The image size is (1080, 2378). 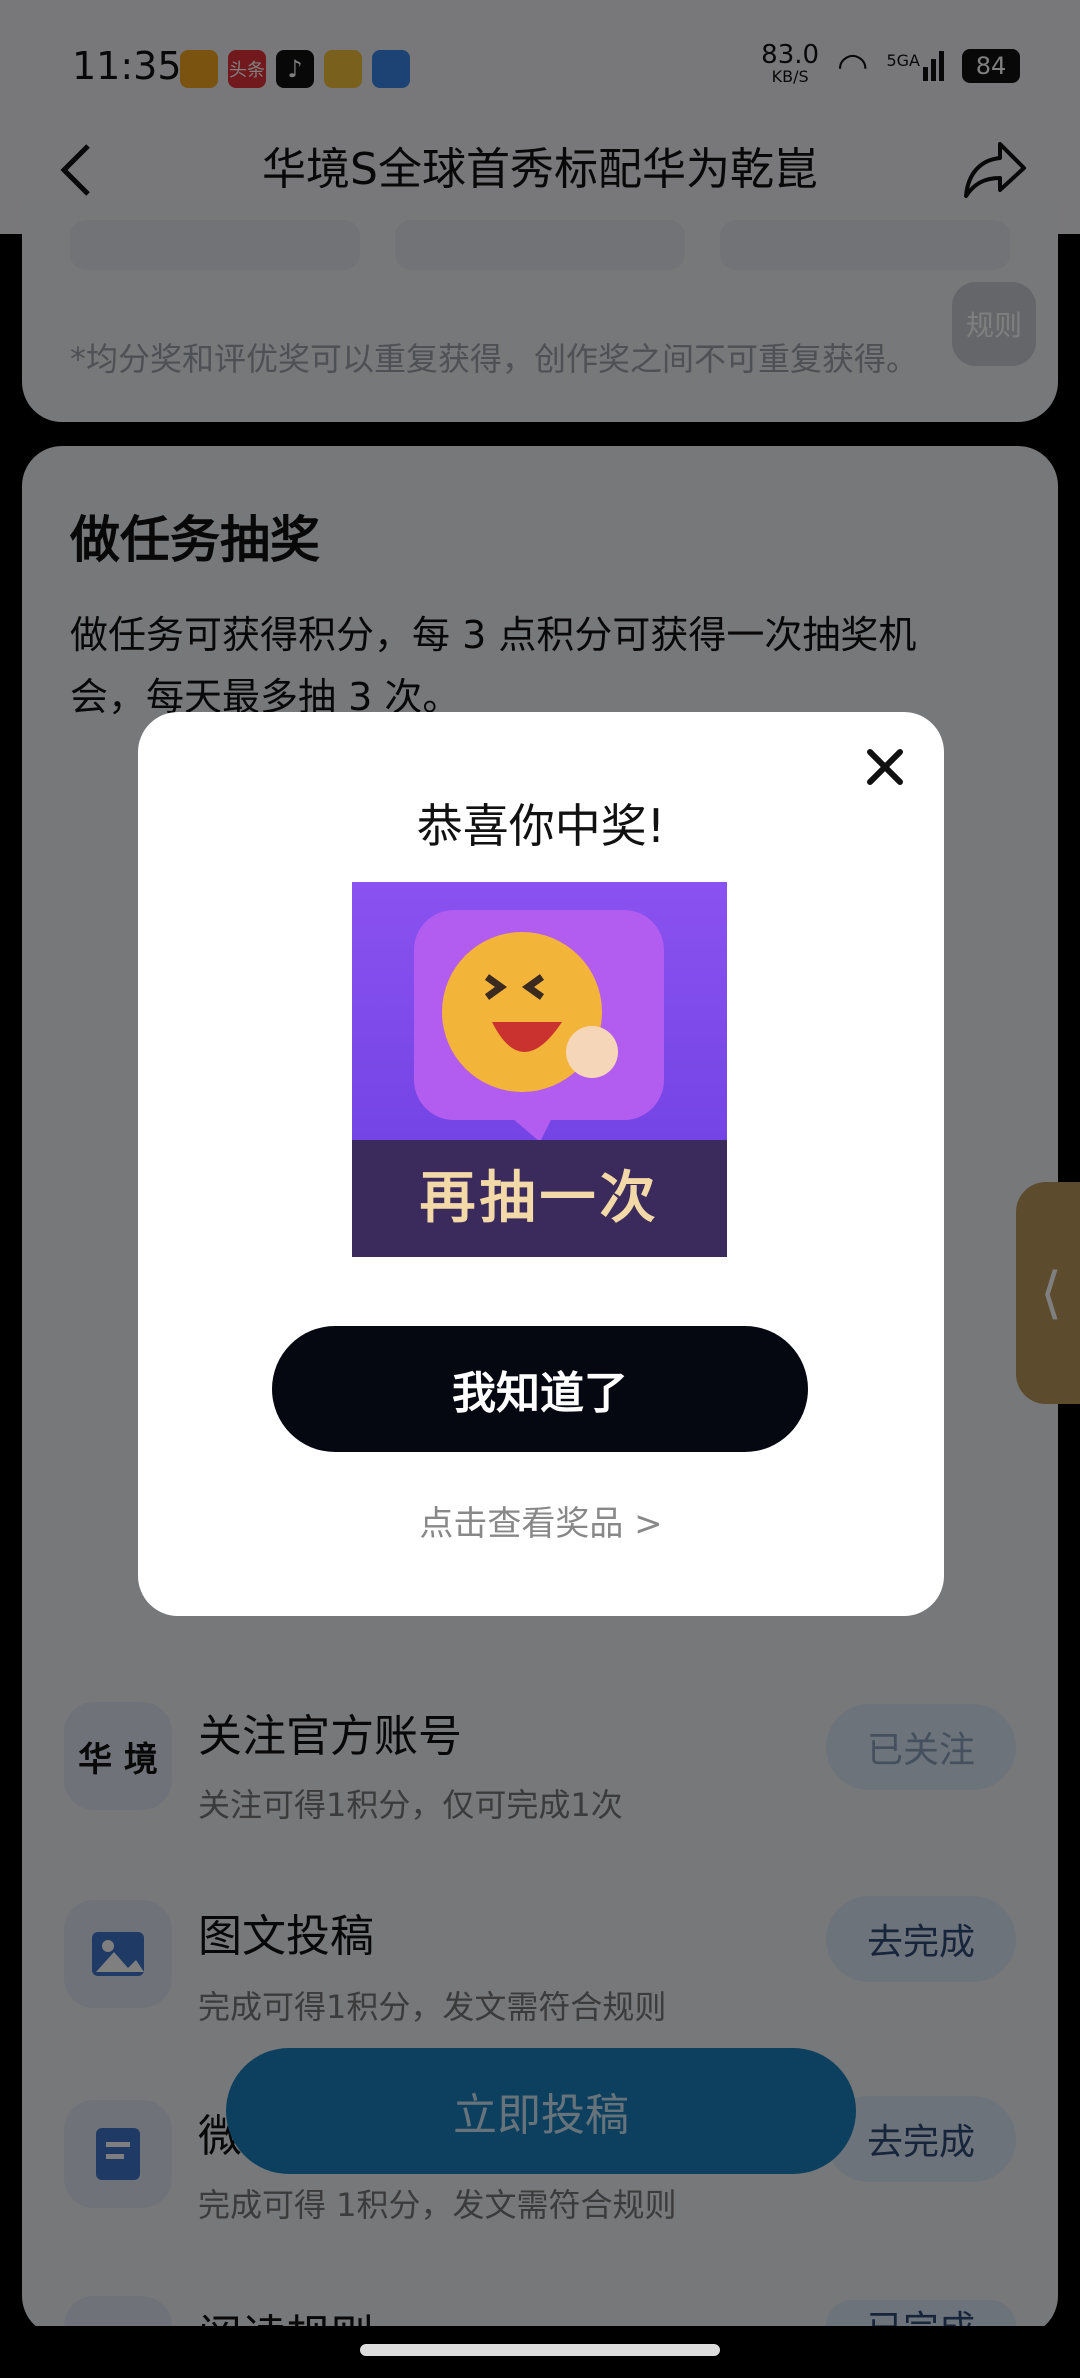 I want to click on dialog-title: 恭喜你中奖!, so click(x=541, y=826).